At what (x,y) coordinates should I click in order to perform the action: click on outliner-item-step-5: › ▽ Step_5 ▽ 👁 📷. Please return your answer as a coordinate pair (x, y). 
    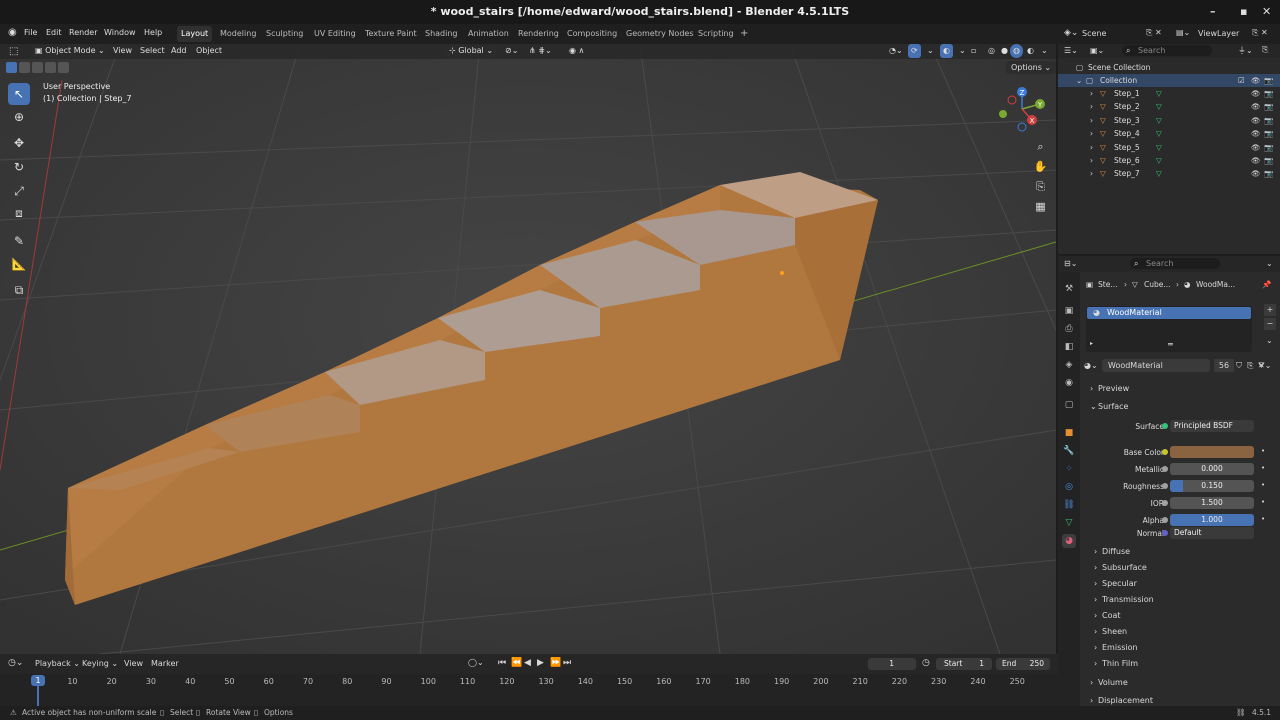
    Looking at the image, I should click on (1169, 147).